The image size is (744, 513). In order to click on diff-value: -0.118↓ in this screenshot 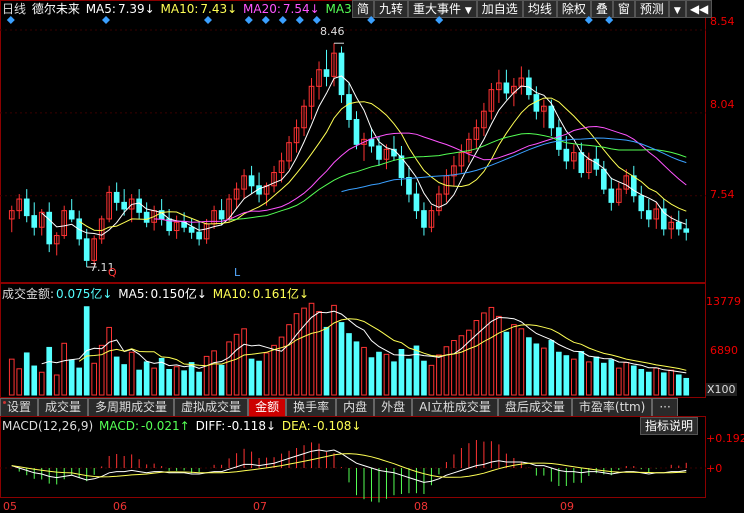, I will do `click(252, 426)`.